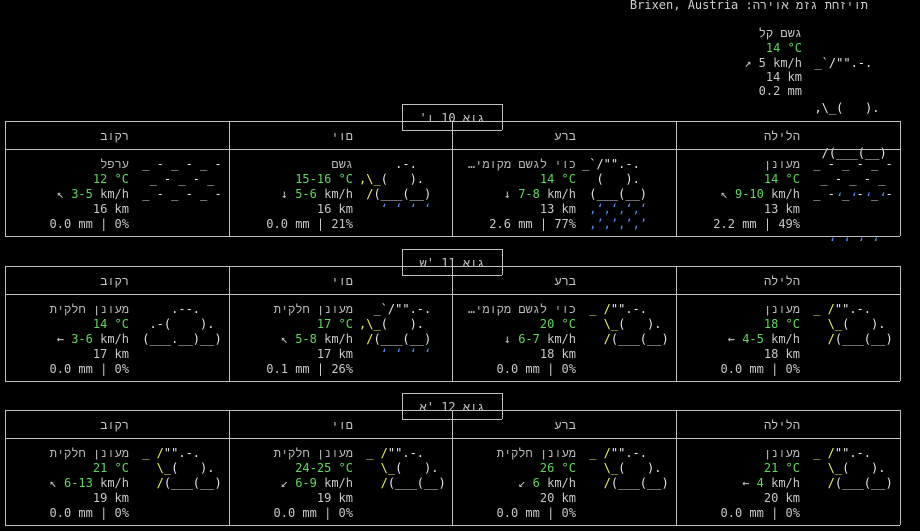 This screenshot has height=531, width=920. I want to click on frame-bottom, so click(452, 381).